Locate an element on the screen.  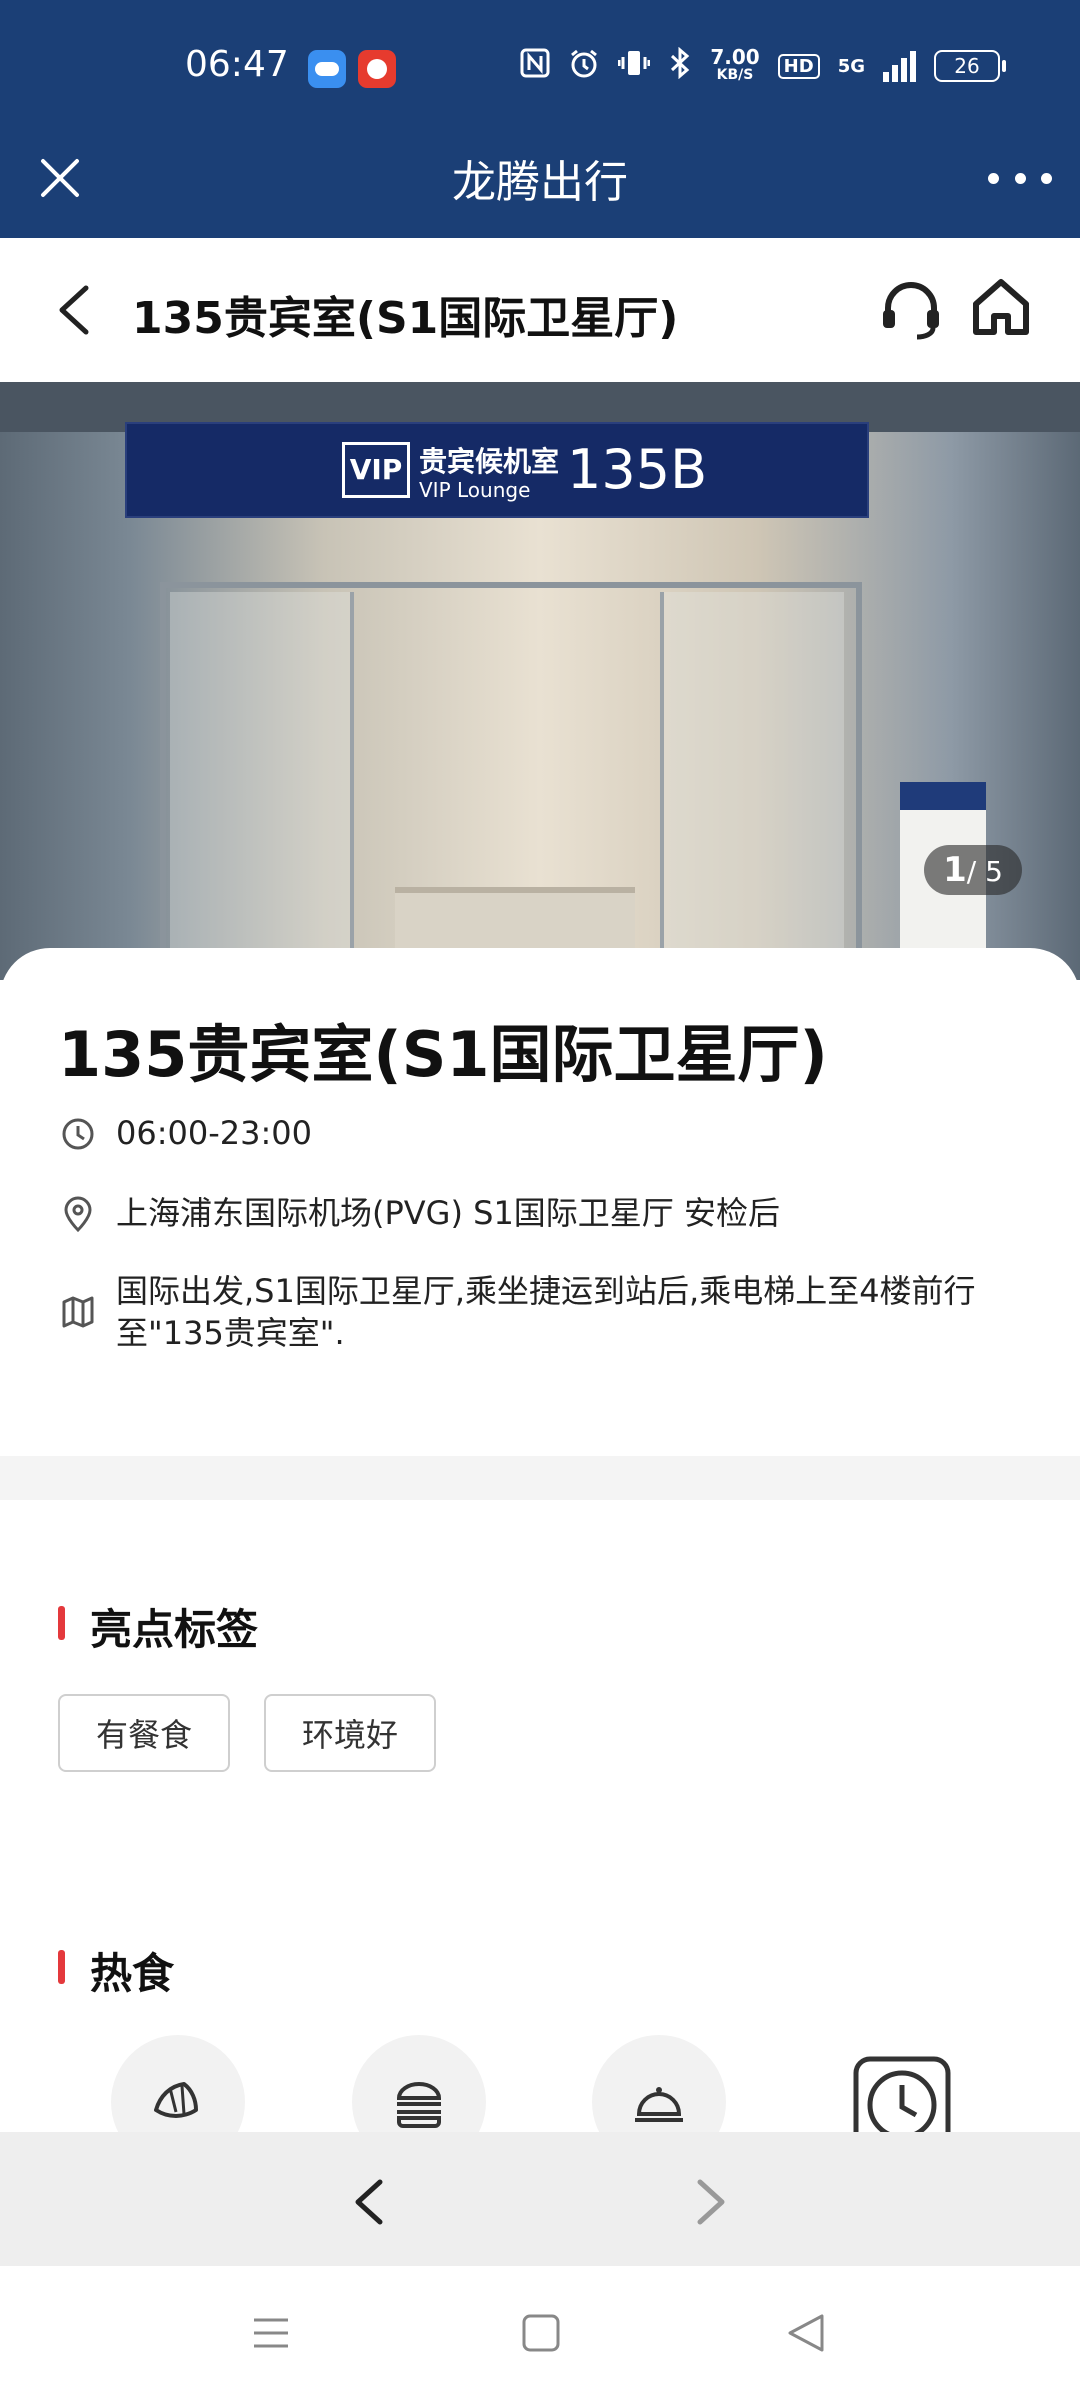
browser-forward-button is located at coordinates (710, 2202).